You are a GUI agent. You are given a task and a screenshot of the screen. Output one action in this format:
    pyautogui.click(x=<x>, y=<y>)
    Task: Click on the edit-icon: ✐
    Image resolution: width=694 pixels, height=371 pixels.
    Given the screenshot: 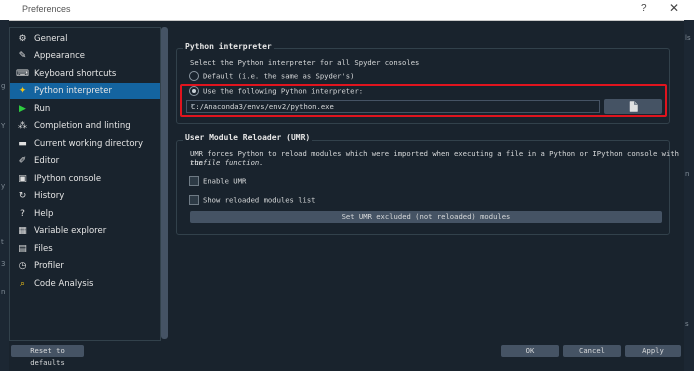 What is the action you would take?
    pyautogui.click(x=22, y=161)
    